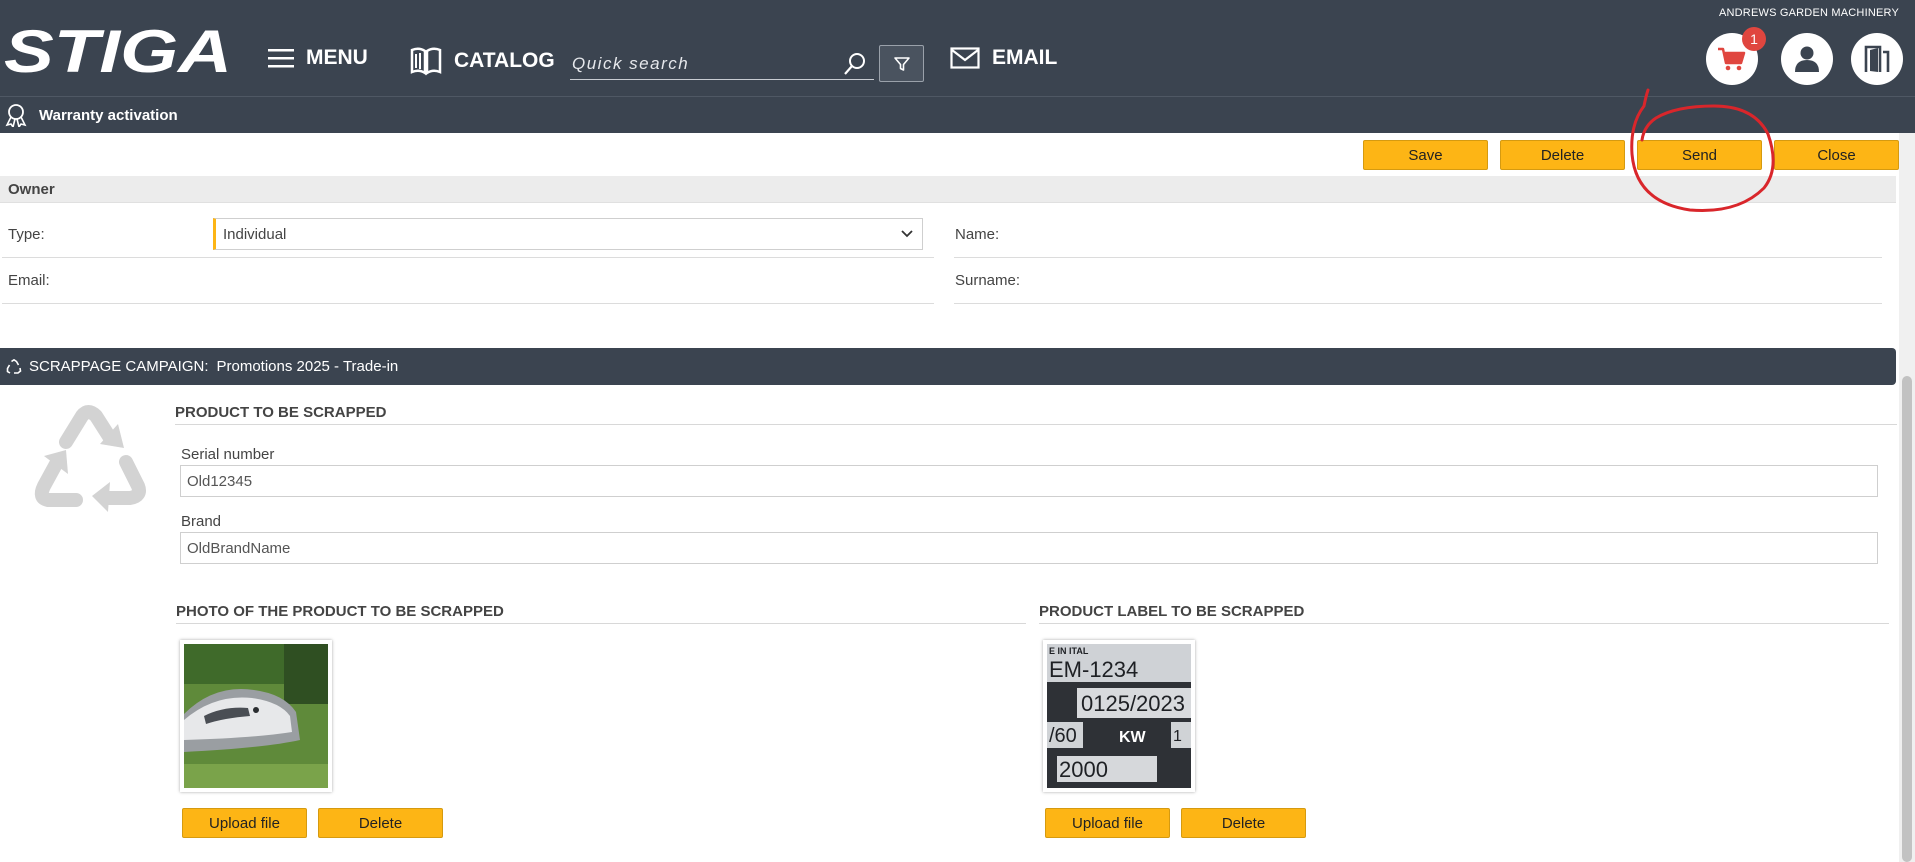 Image resolution: width=1915 pixels, height=862 pixels. What do you see at coordinates (1907, 619) in the screenshot?
I see `scrollbar-thumb` at bounding box center [1907, 619].